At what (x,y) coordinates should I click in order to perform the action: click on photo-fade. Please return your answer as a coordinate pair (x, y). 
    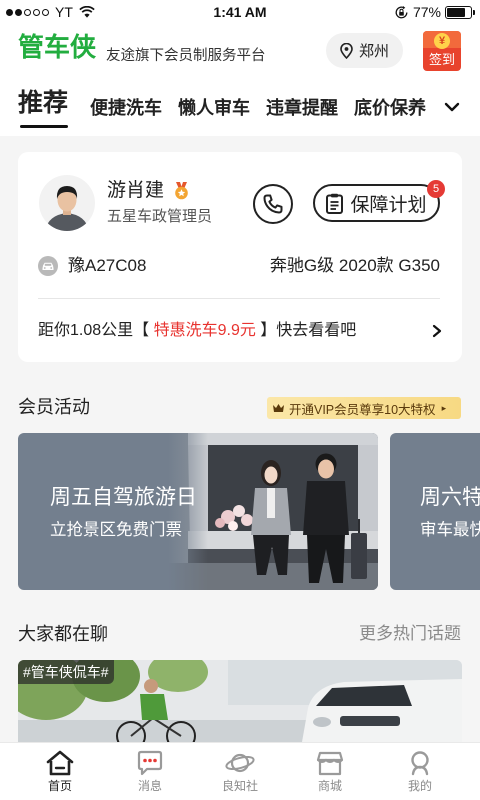
    Looking at the image, I should click on (188, 511).